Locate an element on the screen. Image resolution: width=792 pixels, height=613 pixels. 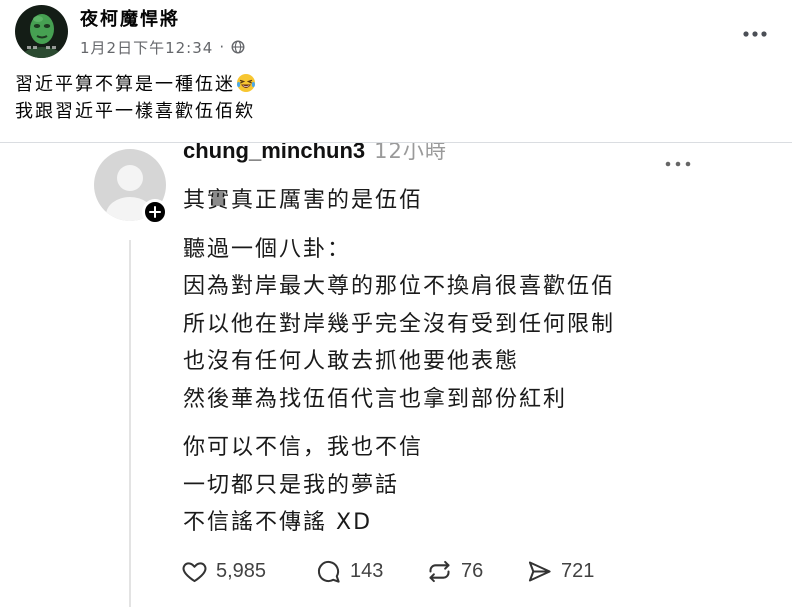
text-line: 然後華為找伍佰代言也拿到部份紅利 is located at coordinates (375, 399).